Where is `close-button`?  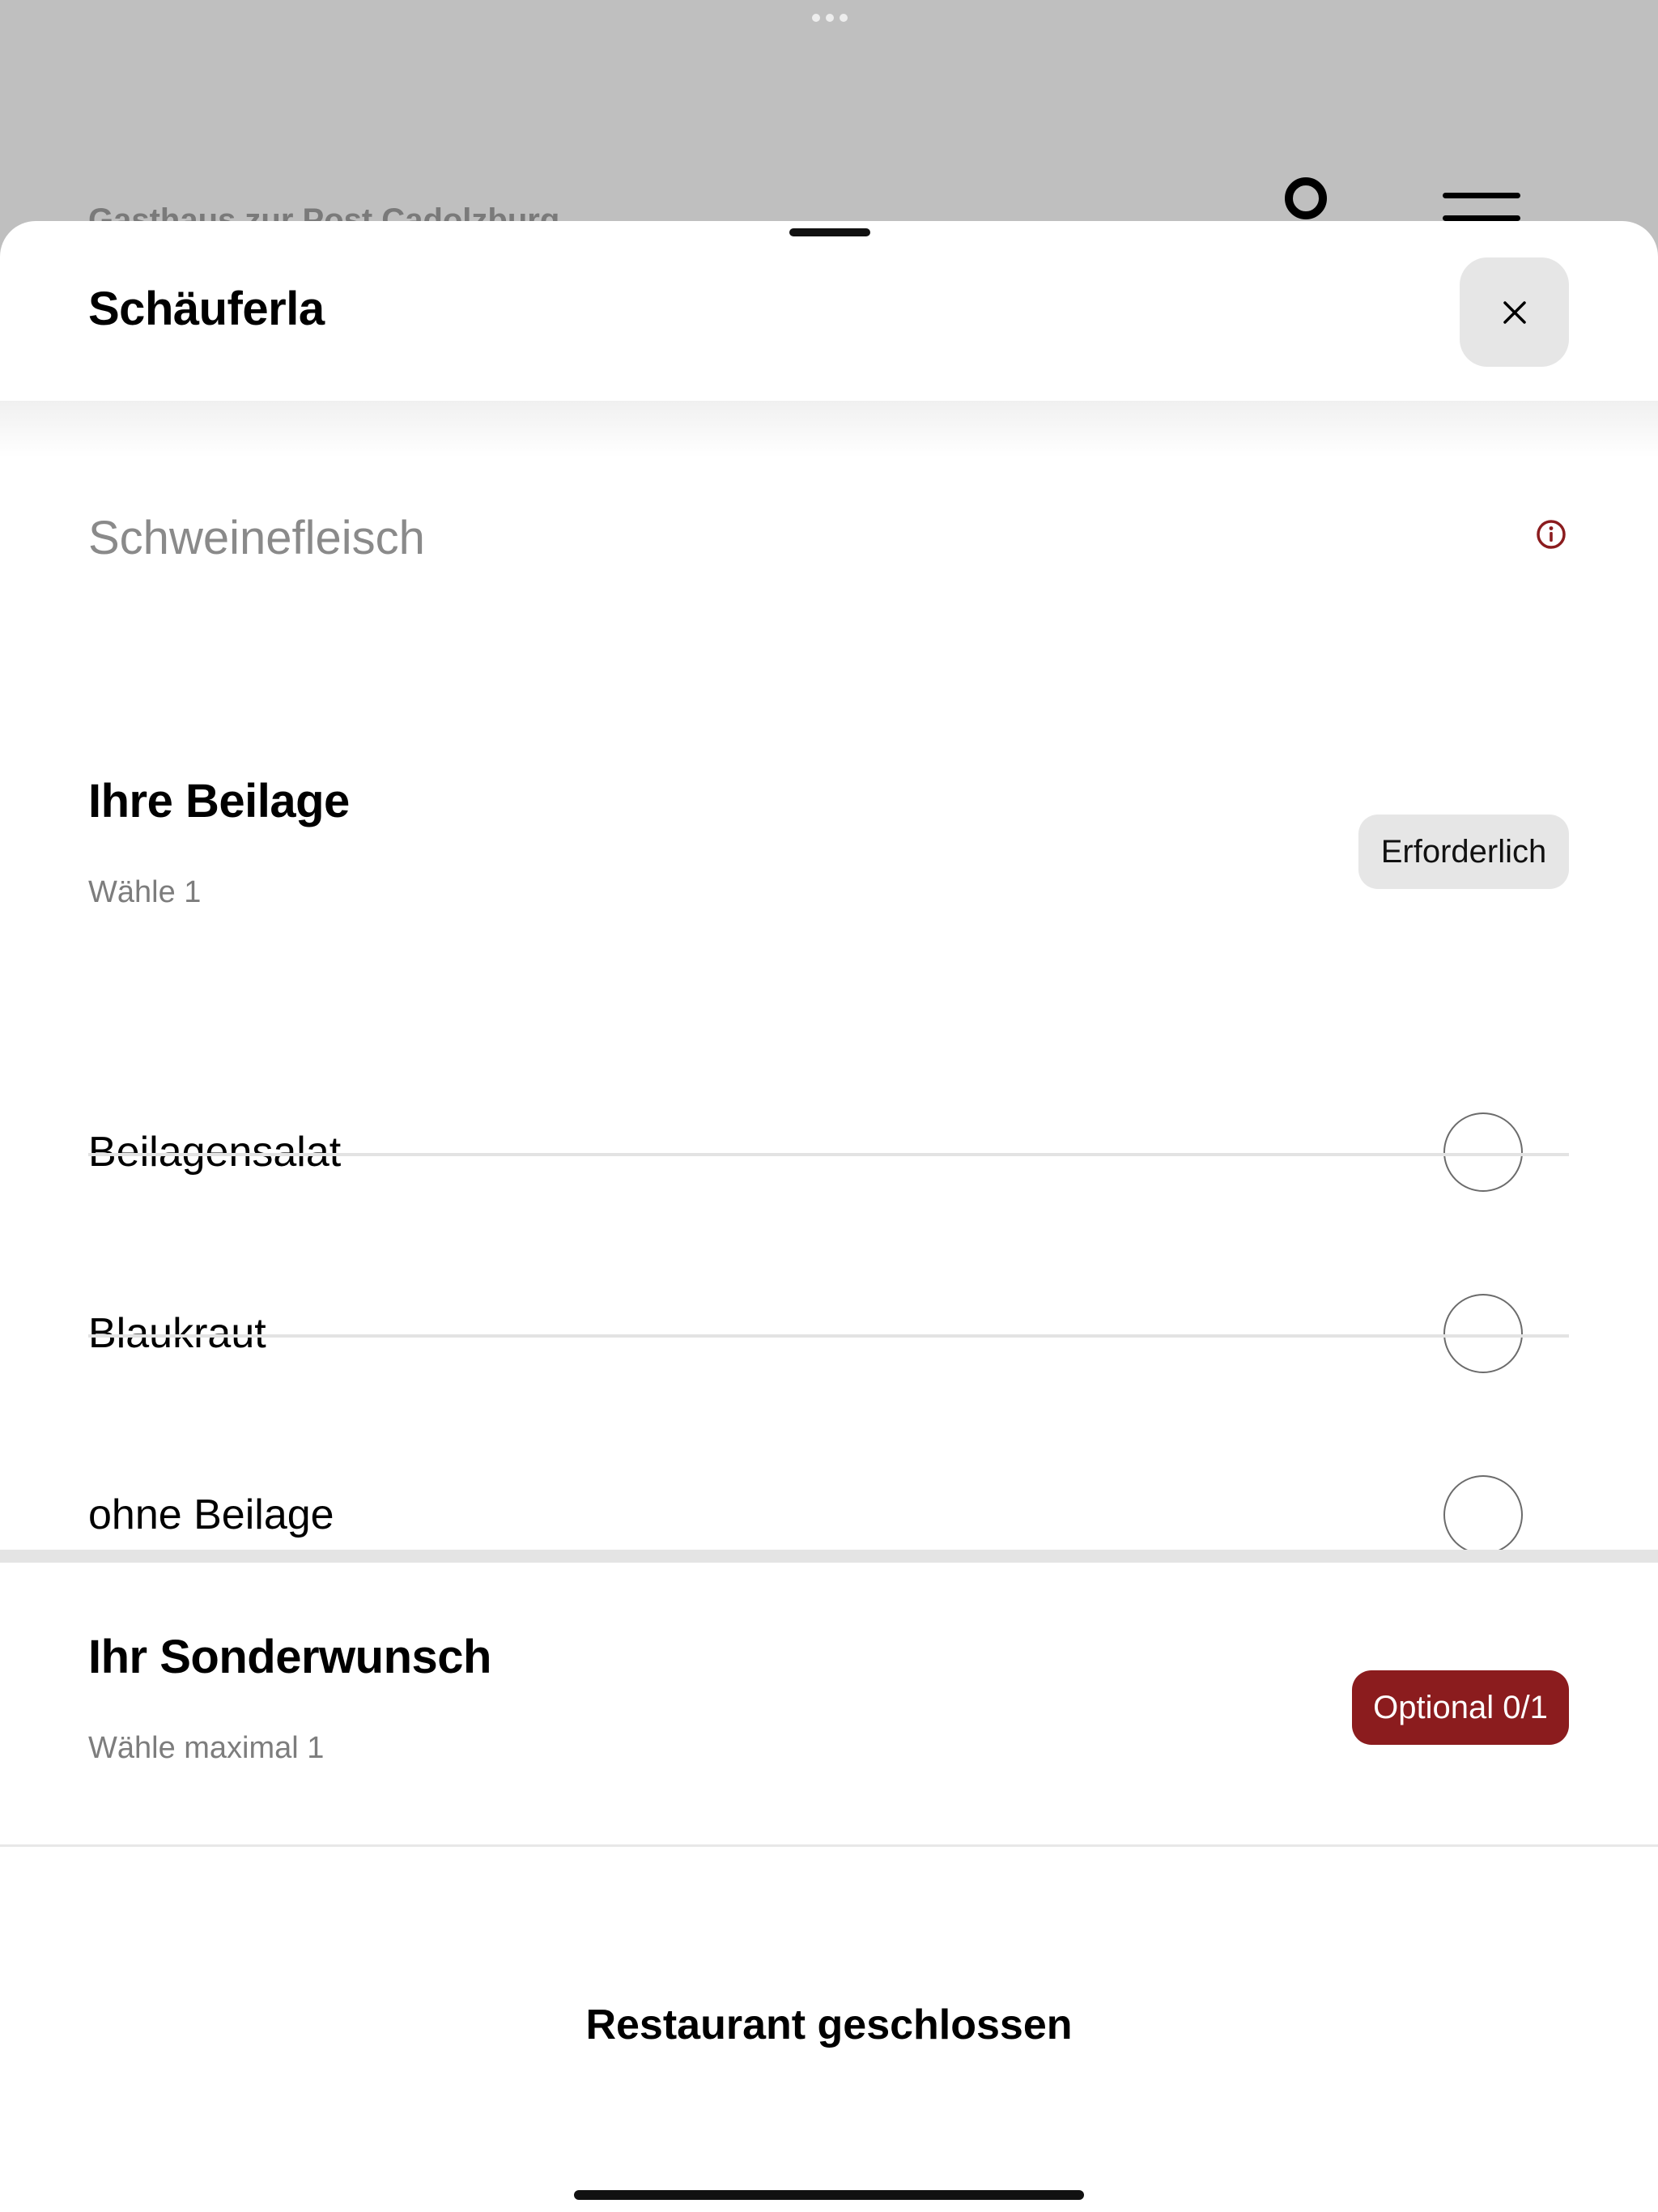 close-button is located at coordinates (1514, 312).